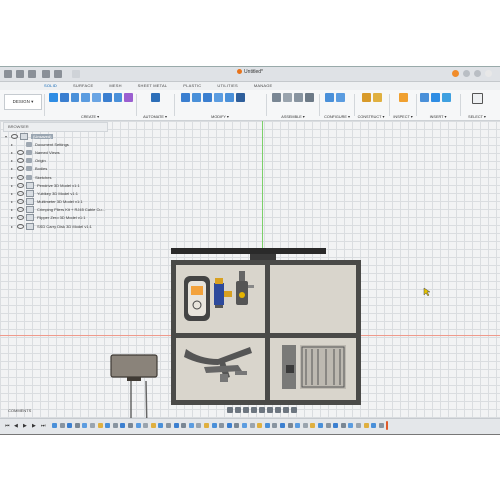 The height and width of the screenshot is (500, 500). I want to click on viewports-icon, so click(286, 409).